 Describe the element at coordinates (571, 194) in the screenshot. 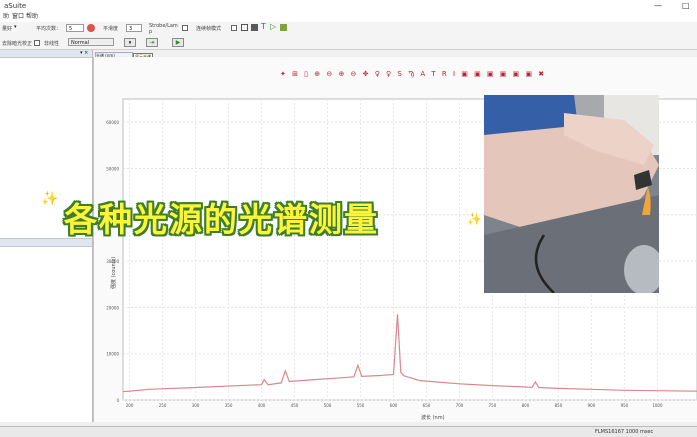

I see `video-inset-photo` at that location.